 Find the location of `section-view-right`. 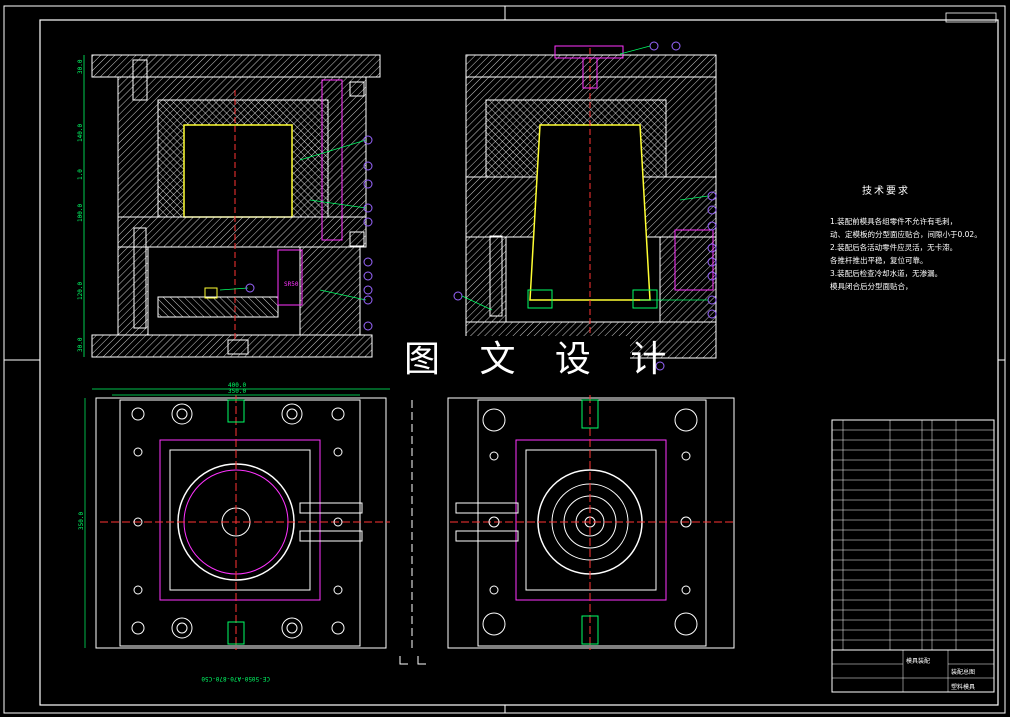

section-view-right is located at coordinates (585, 206).